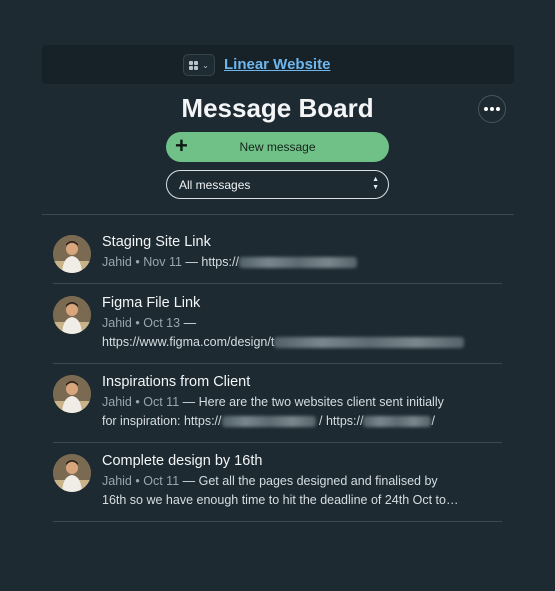  I want to click on message-excerpt: — https://, so click(212, 262).